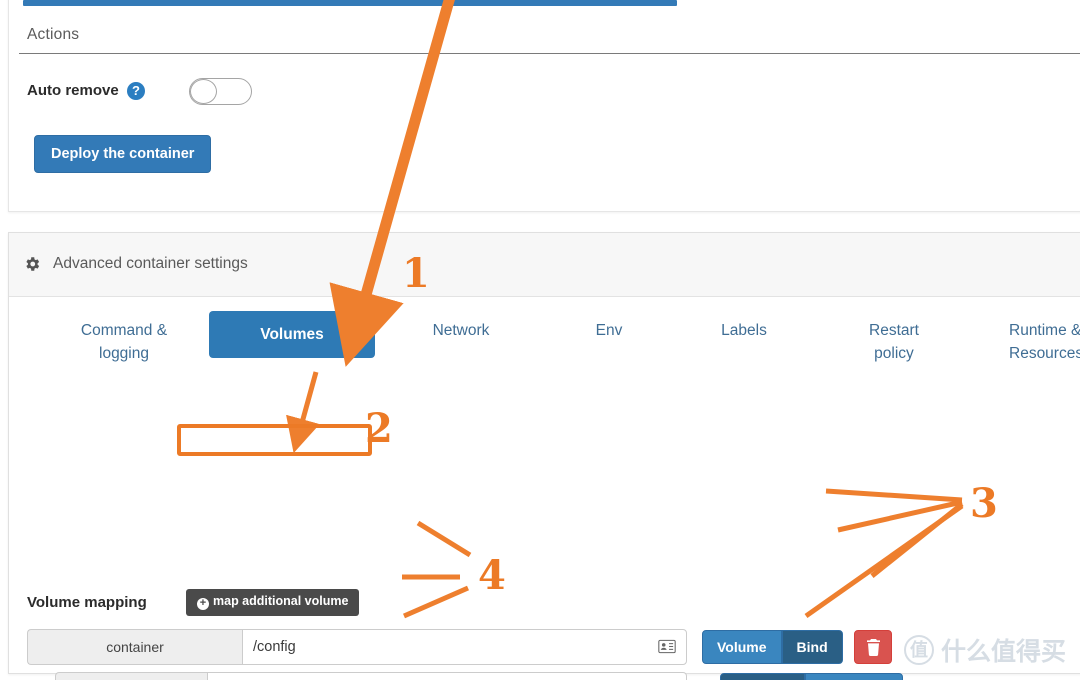  I want to click on gear-icon, so click(33, 264).